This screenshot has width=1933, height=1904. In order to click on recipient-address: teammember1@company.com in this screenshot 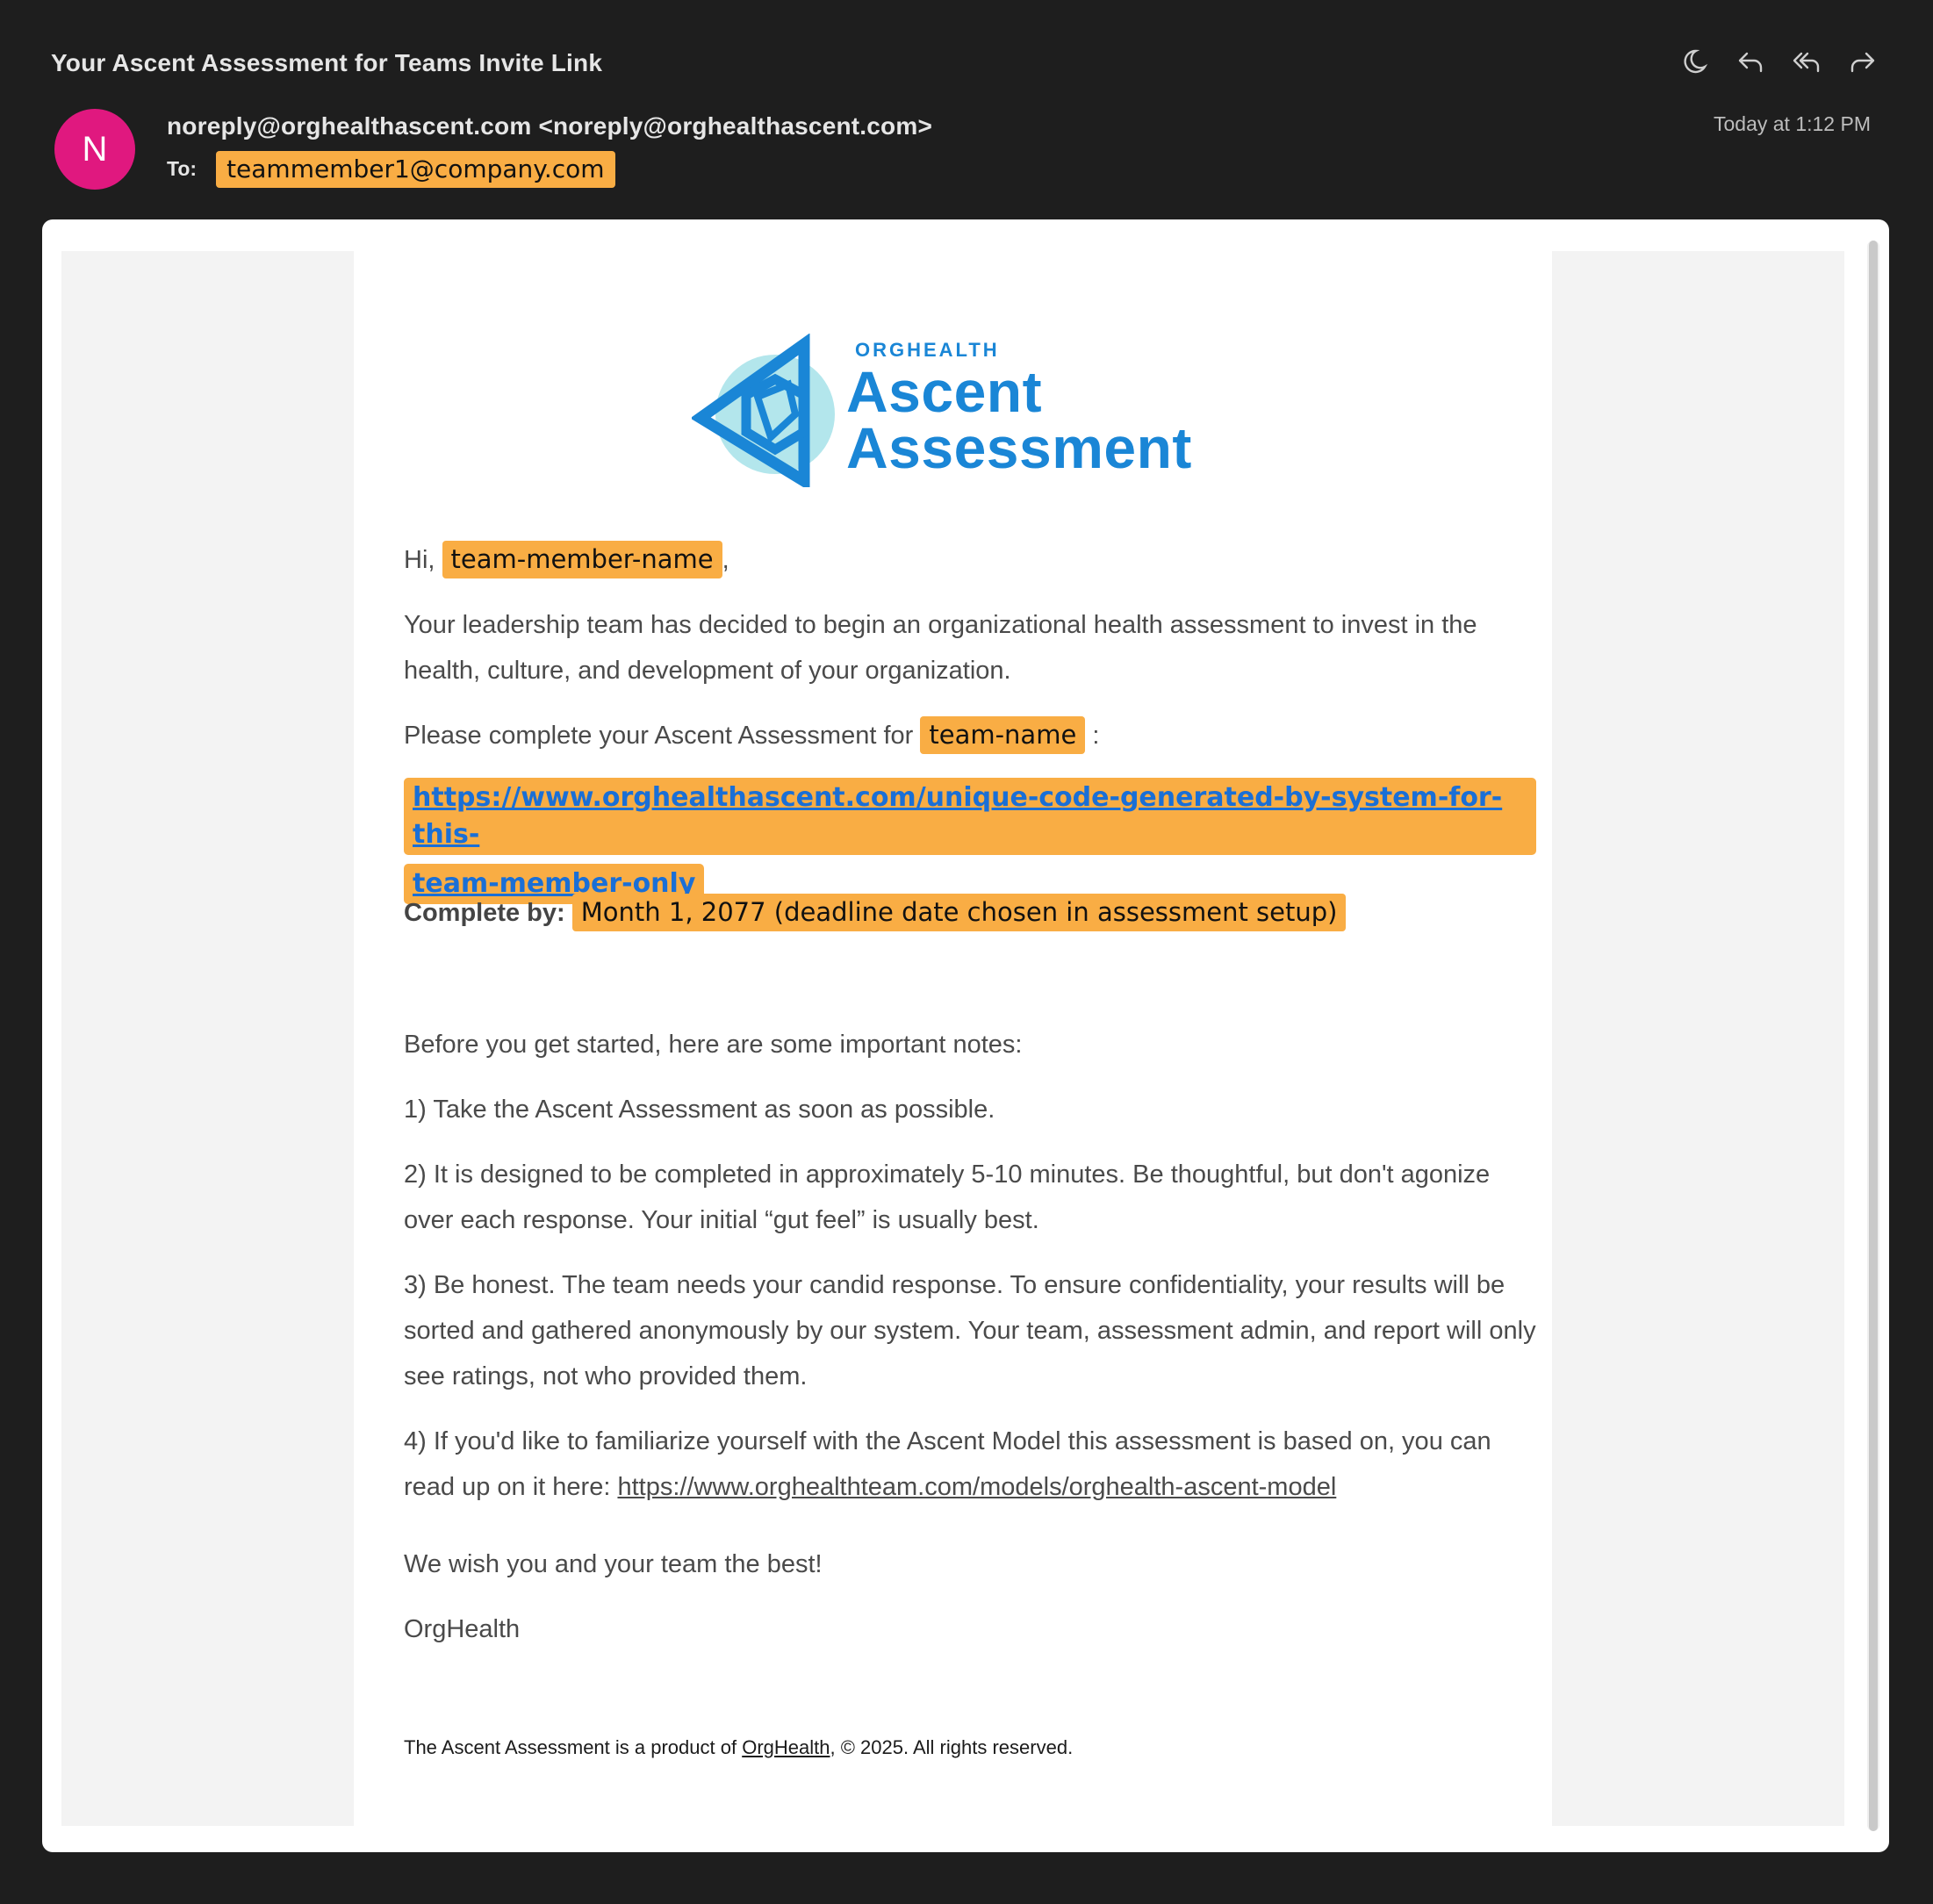, I will do `click(415, 169)`.